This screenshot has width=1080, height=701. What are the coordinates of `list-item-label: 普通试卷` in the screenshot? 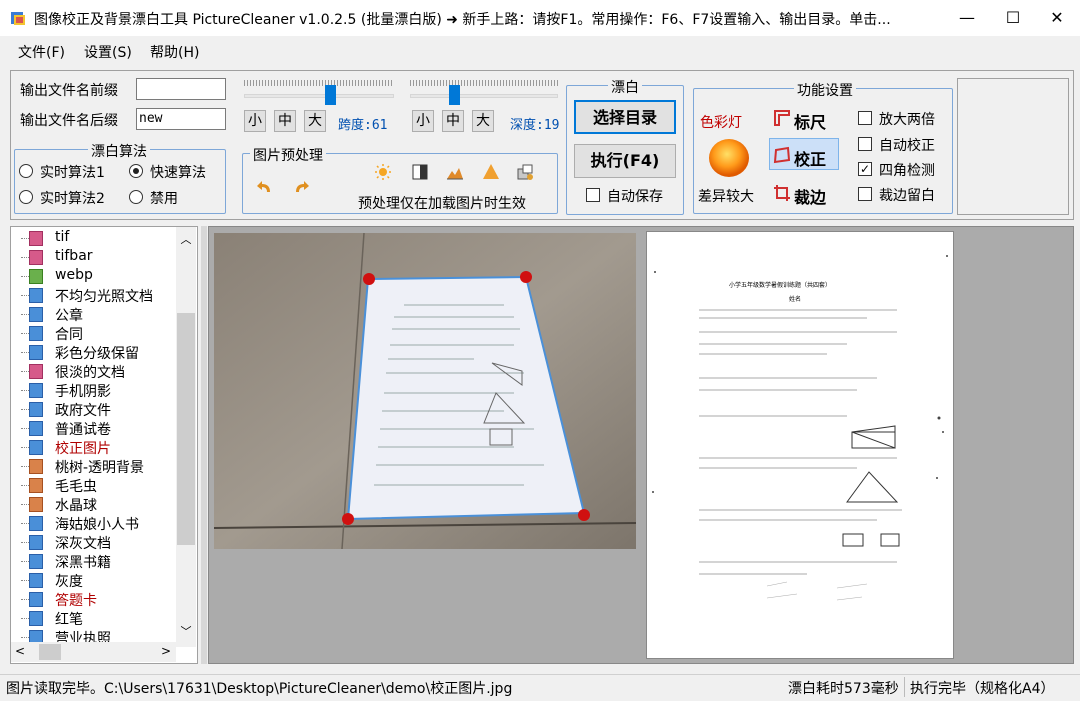 It's located at (83, 430).